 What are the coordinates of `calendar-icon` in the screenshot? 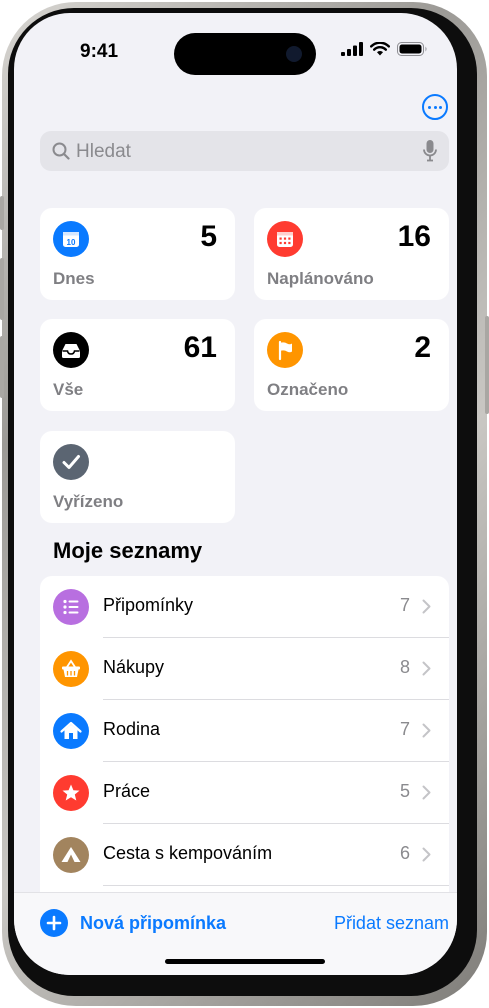 It's located at (285, 239).